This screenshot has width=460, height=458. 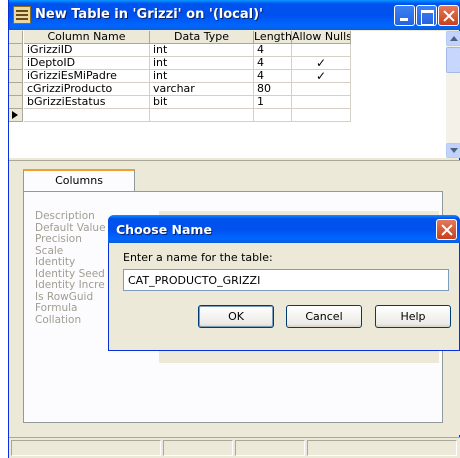 What do you see at coordinates (273, 37) in the screenshot?
I see `header-length: Length` at bounding box center [273, 37].